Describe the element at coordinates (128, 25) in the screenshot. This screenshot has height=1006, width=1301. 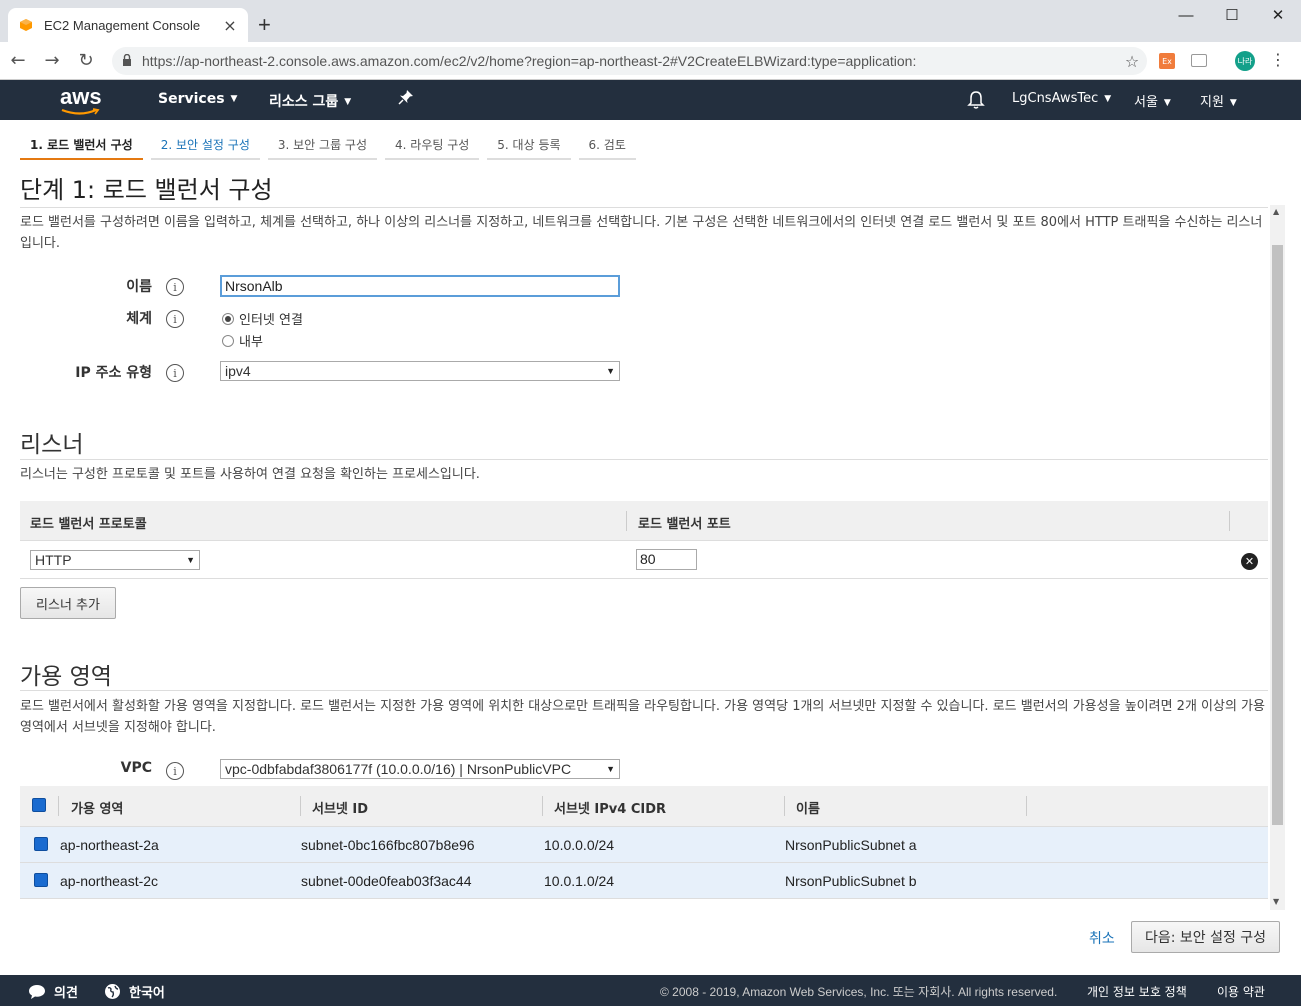
I see `browser-tab: EC2 Management Console ×` at that location.